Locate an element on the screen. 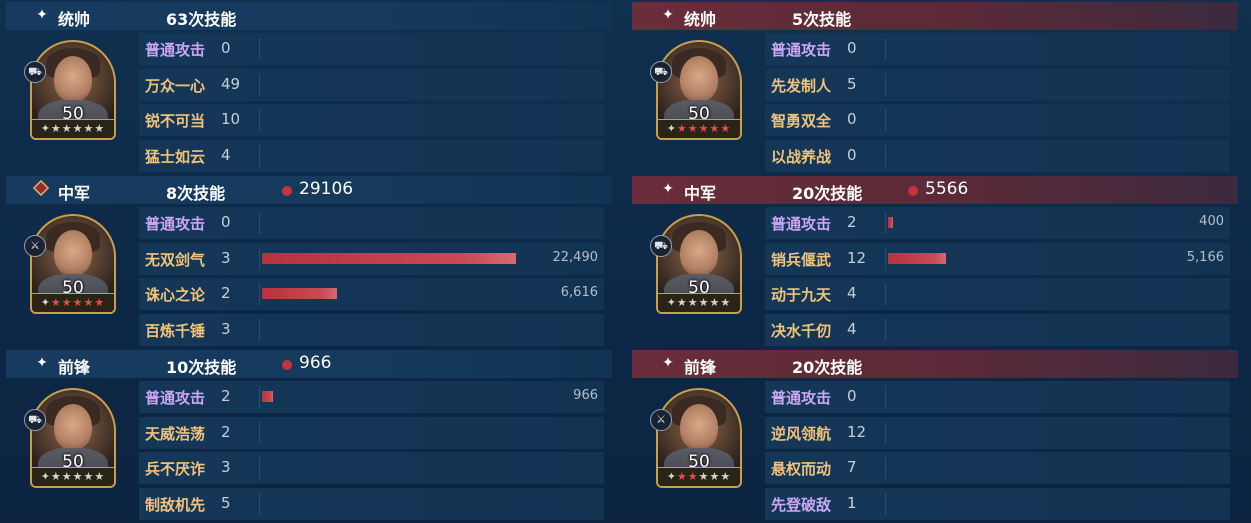 The width and height of the screenshot is (1251, 523). skill-count-label: 63次技能 is located at coordinates (201, 19).